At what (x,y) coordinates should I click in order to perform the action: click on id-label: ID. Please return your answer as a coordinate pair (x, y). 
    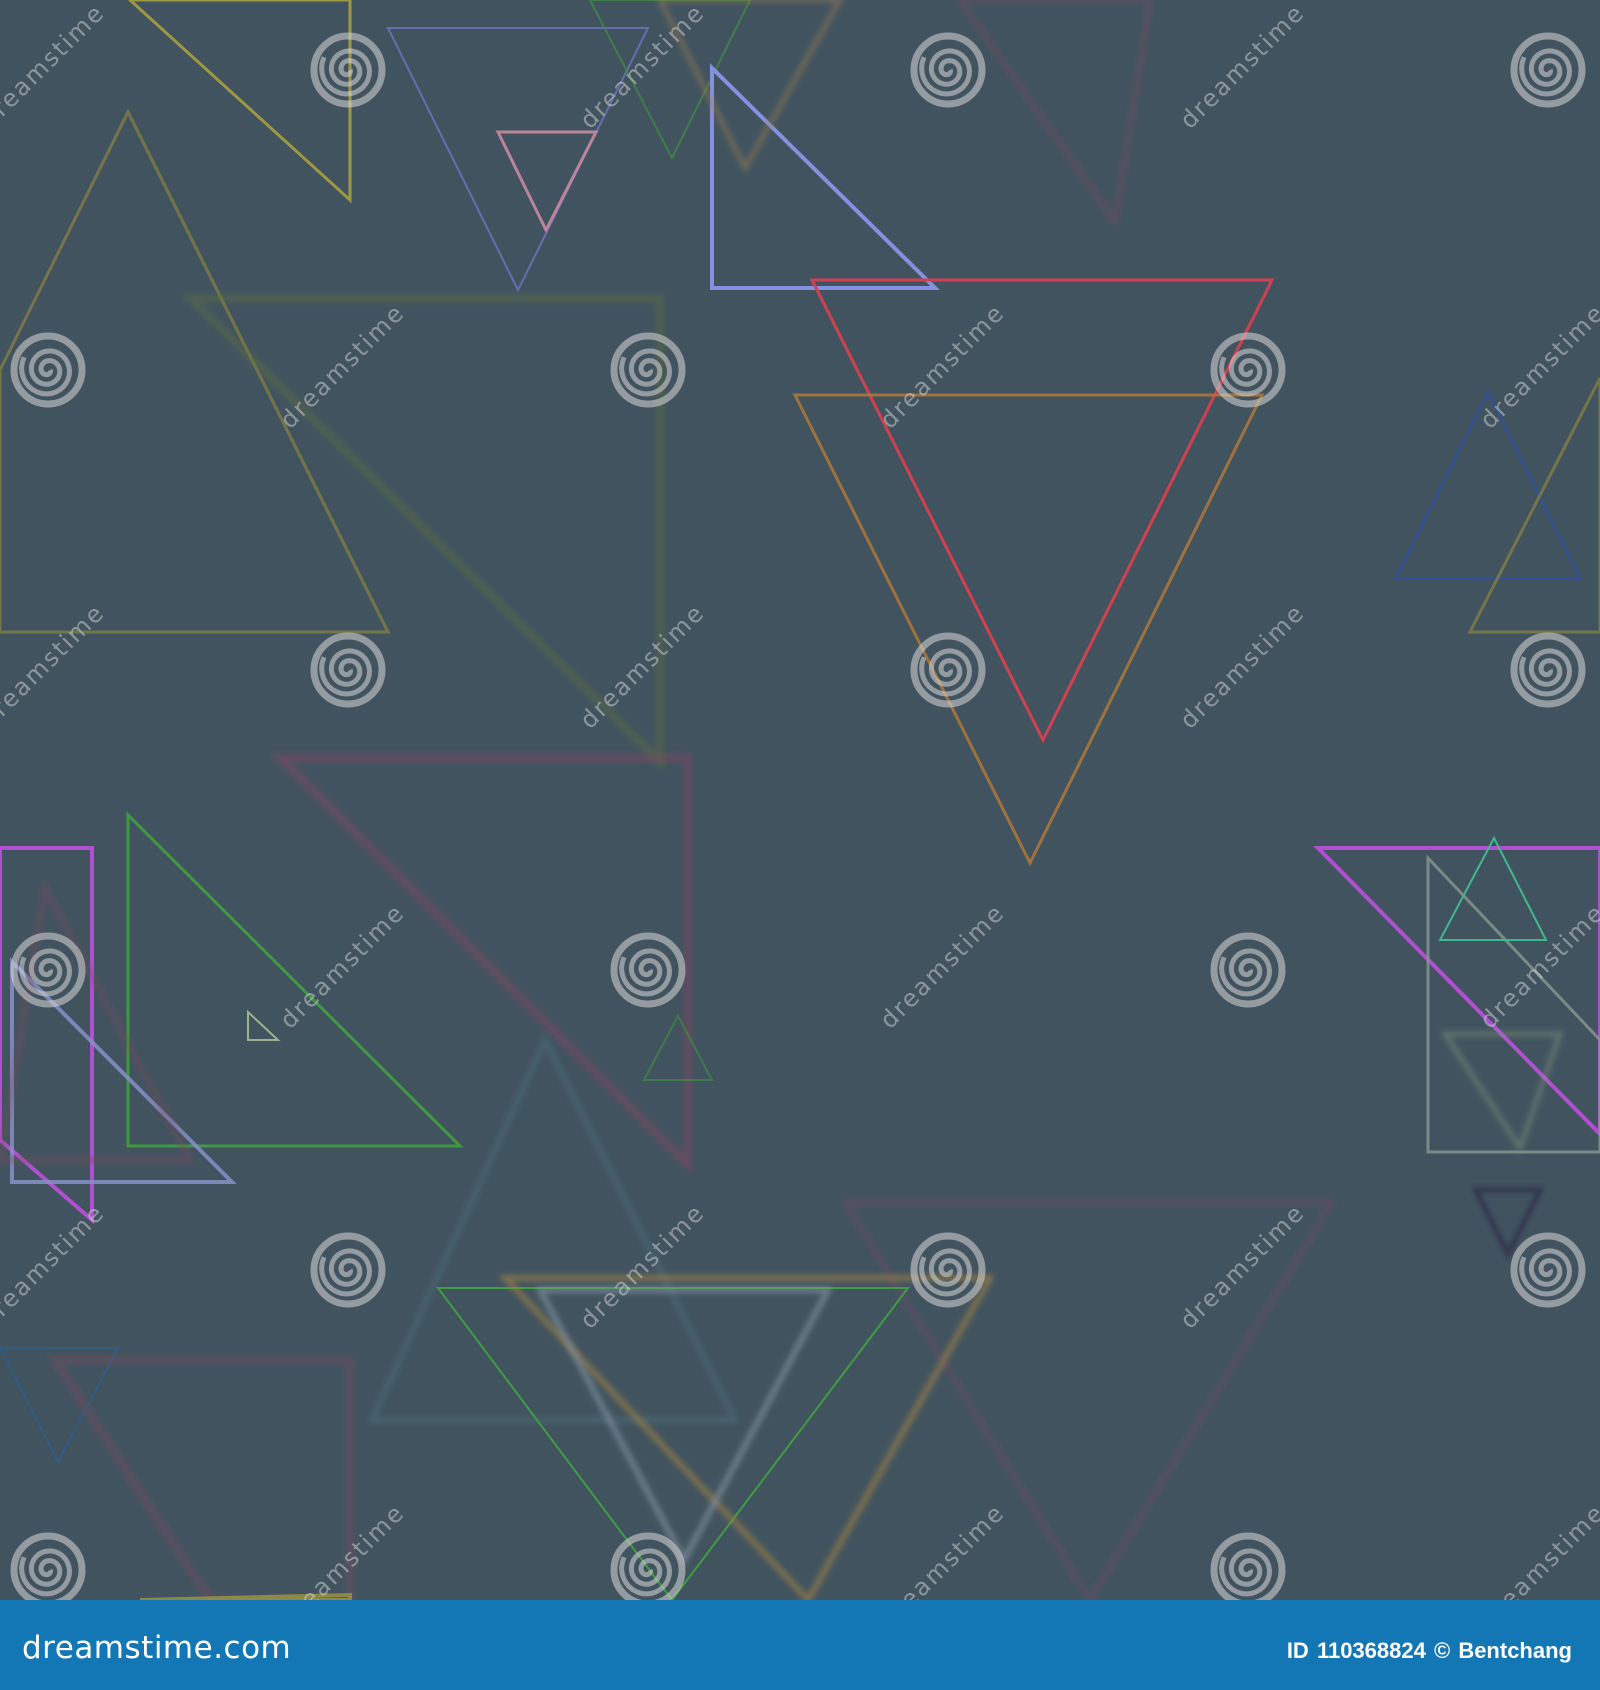
    Looking at the image, I should click on (1297, 1650).